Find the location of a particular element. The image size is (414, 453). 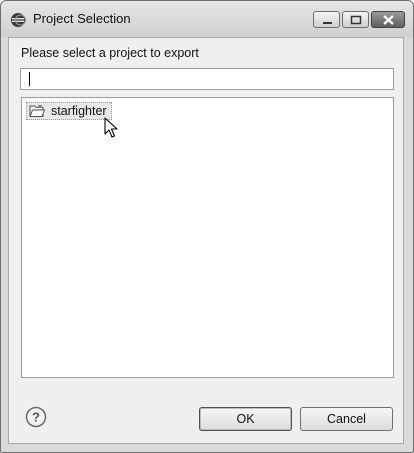

title-bar: Project Selection is located at coordinates (207, 19).